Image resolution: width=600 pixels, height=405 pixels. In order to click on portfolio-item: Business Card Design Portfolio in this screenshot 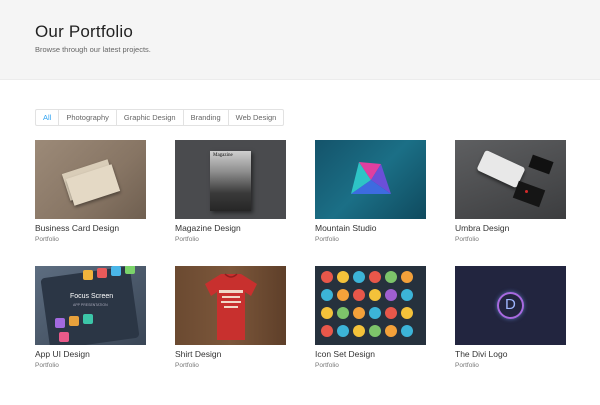, I will do `click(90, 191)`.